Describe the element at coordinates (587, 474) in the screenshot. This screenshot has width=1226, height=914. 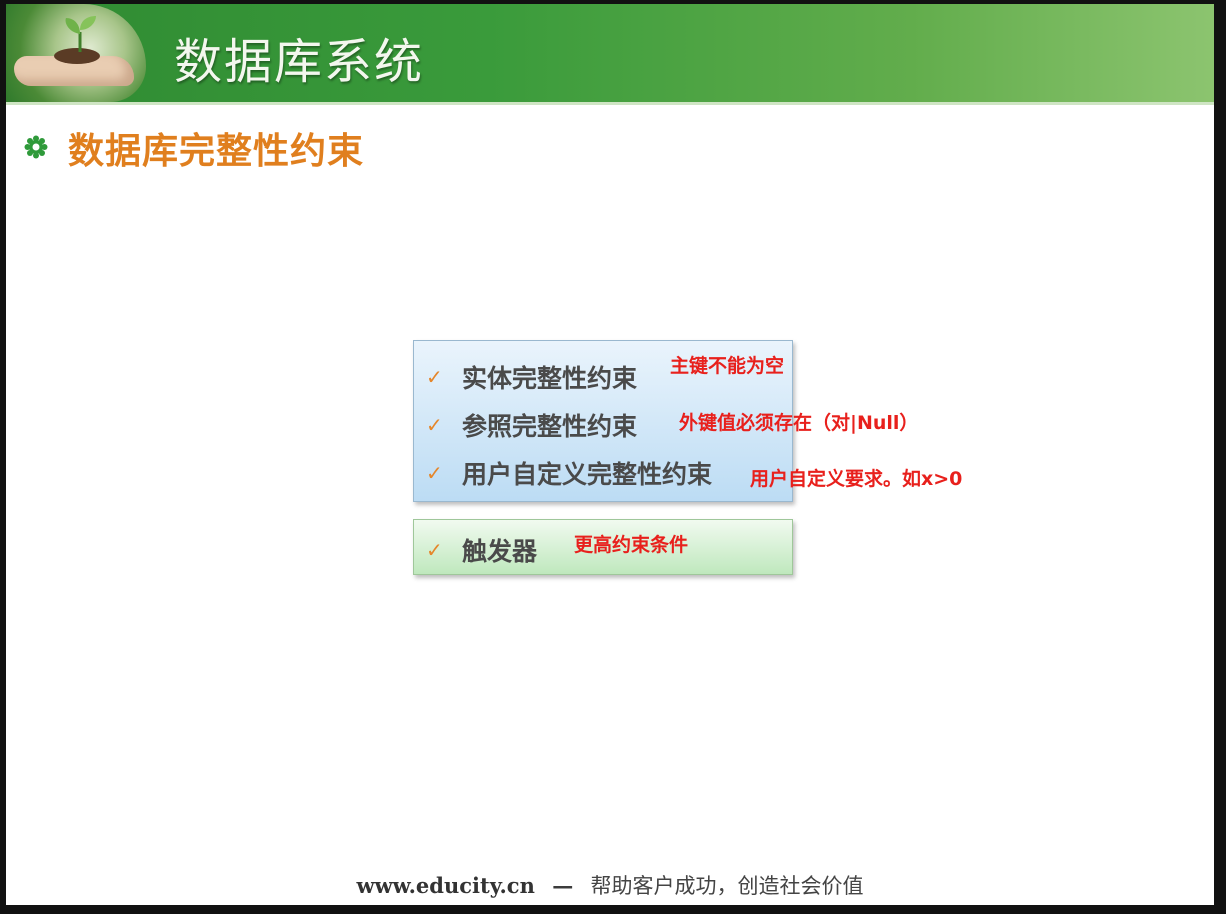
I see `item-label: 用户自定义完整性约束` at that location.